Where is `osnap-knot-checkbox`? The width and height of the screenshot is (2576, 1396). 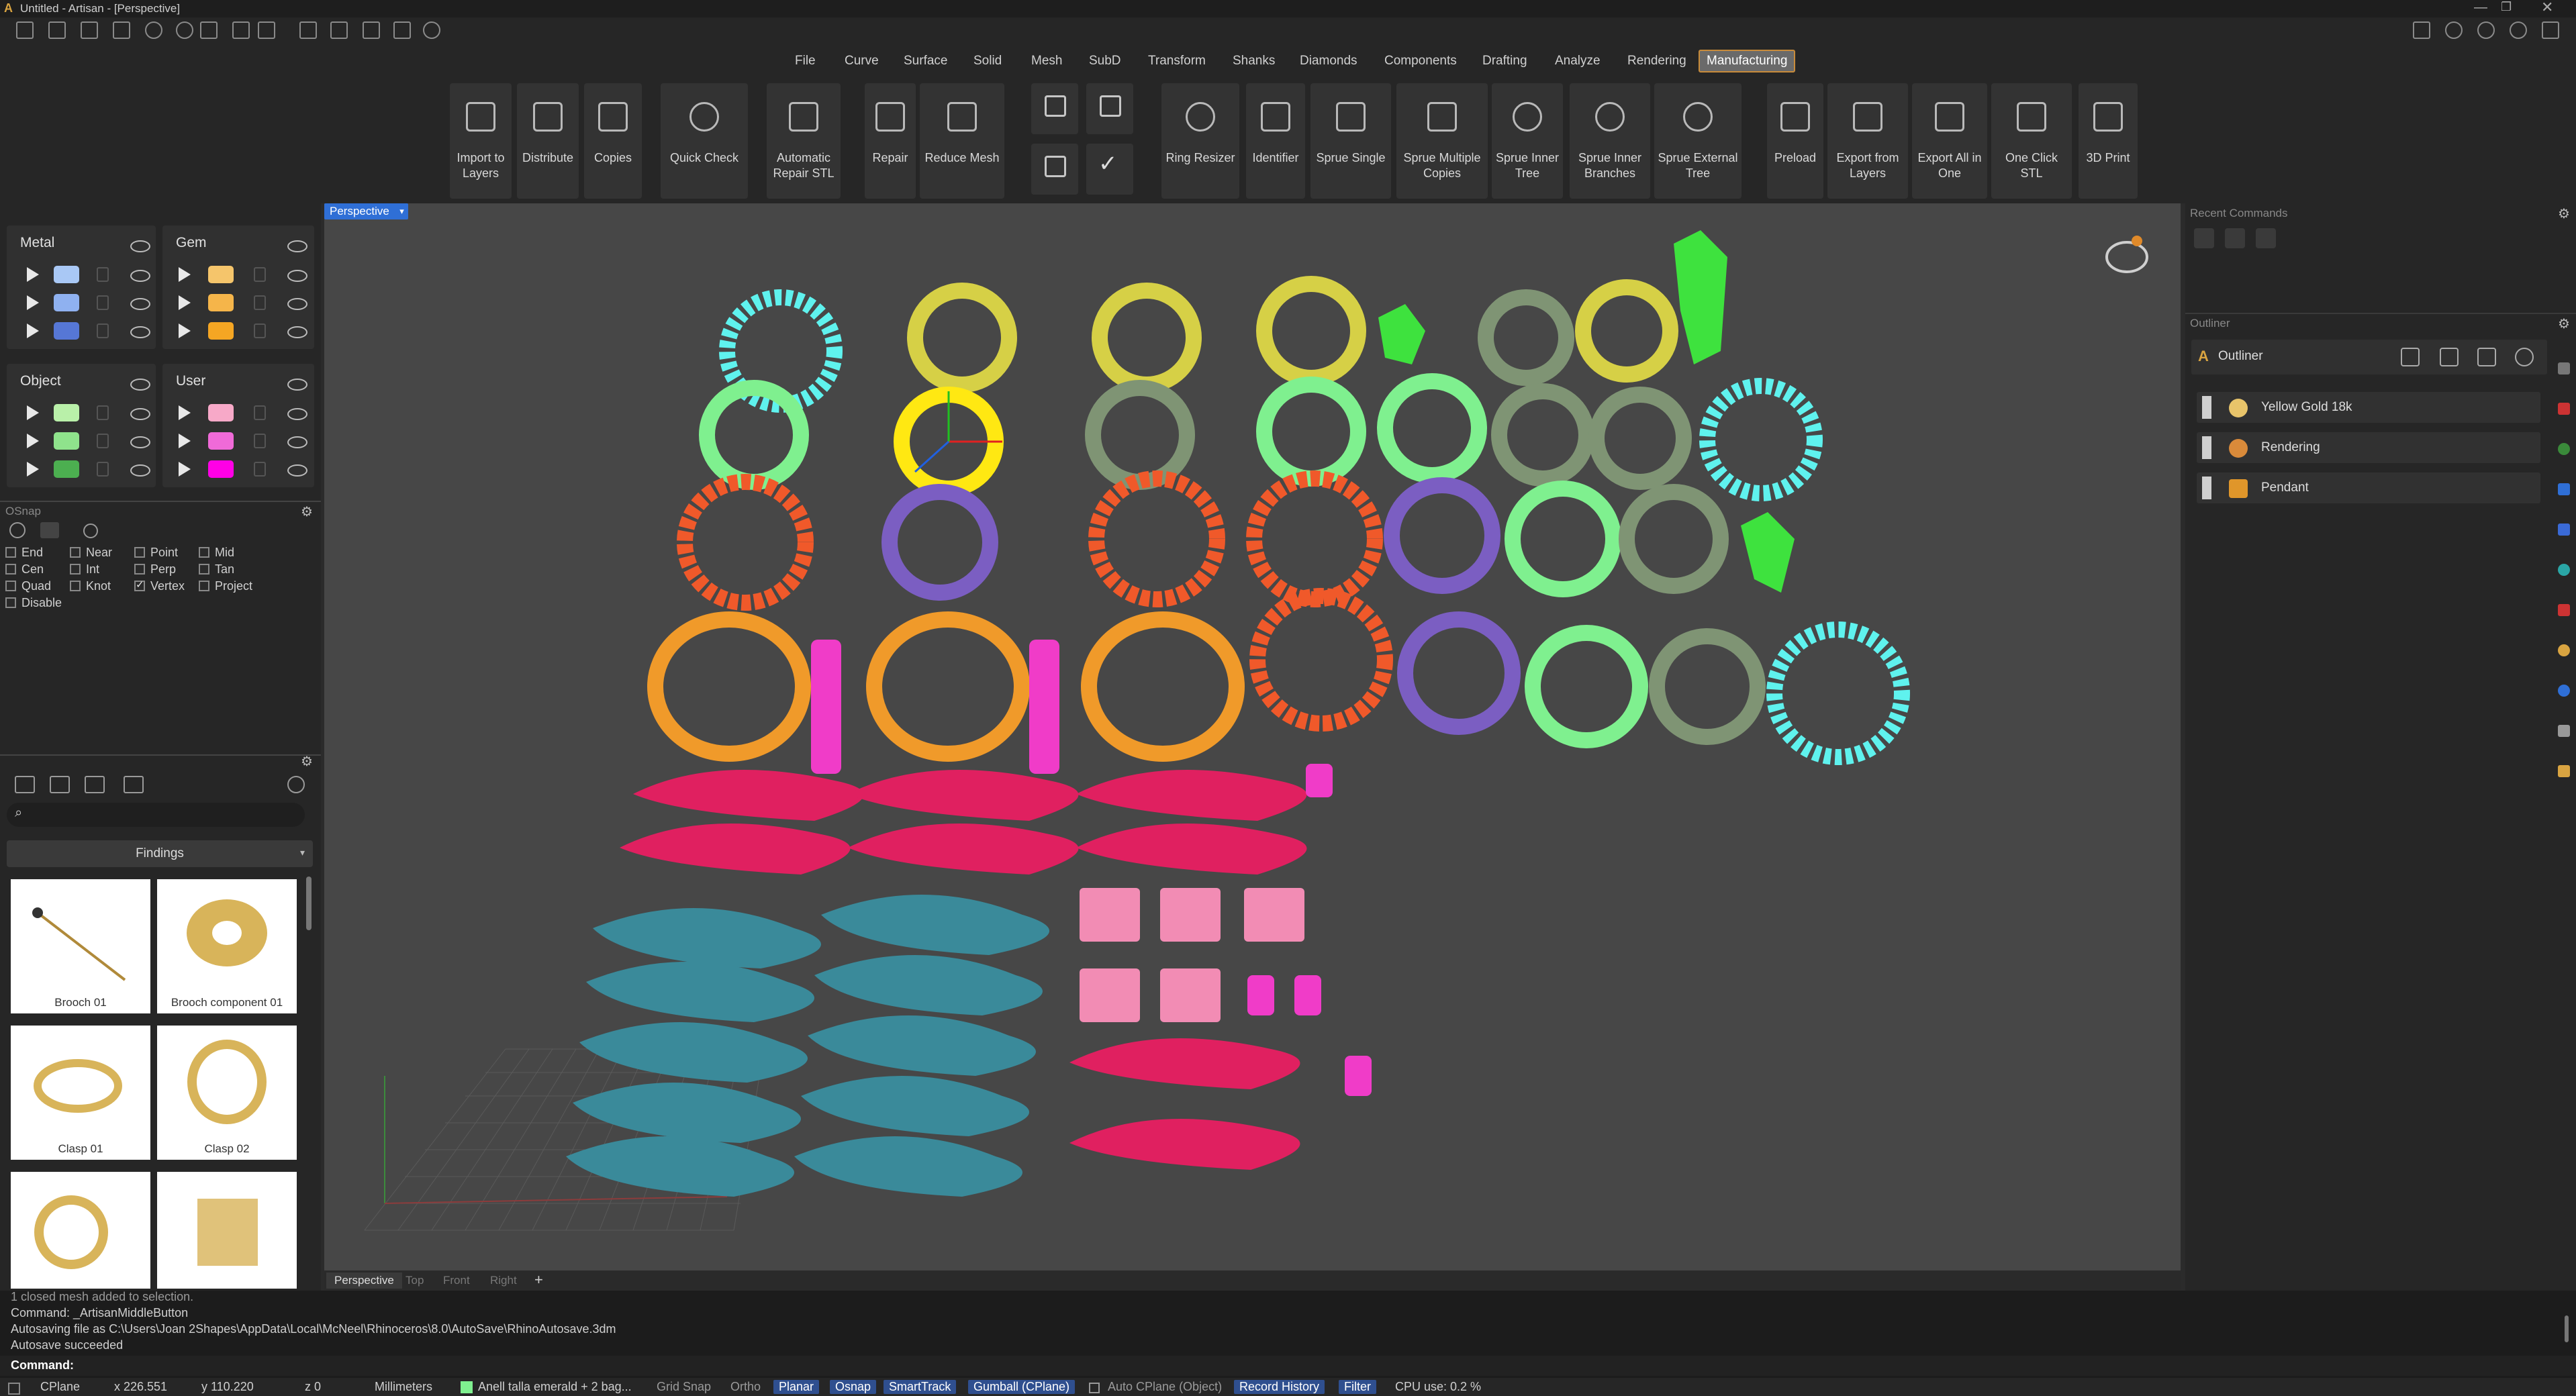 osnap-knot-checkbox is located at coordinates (75, 586).